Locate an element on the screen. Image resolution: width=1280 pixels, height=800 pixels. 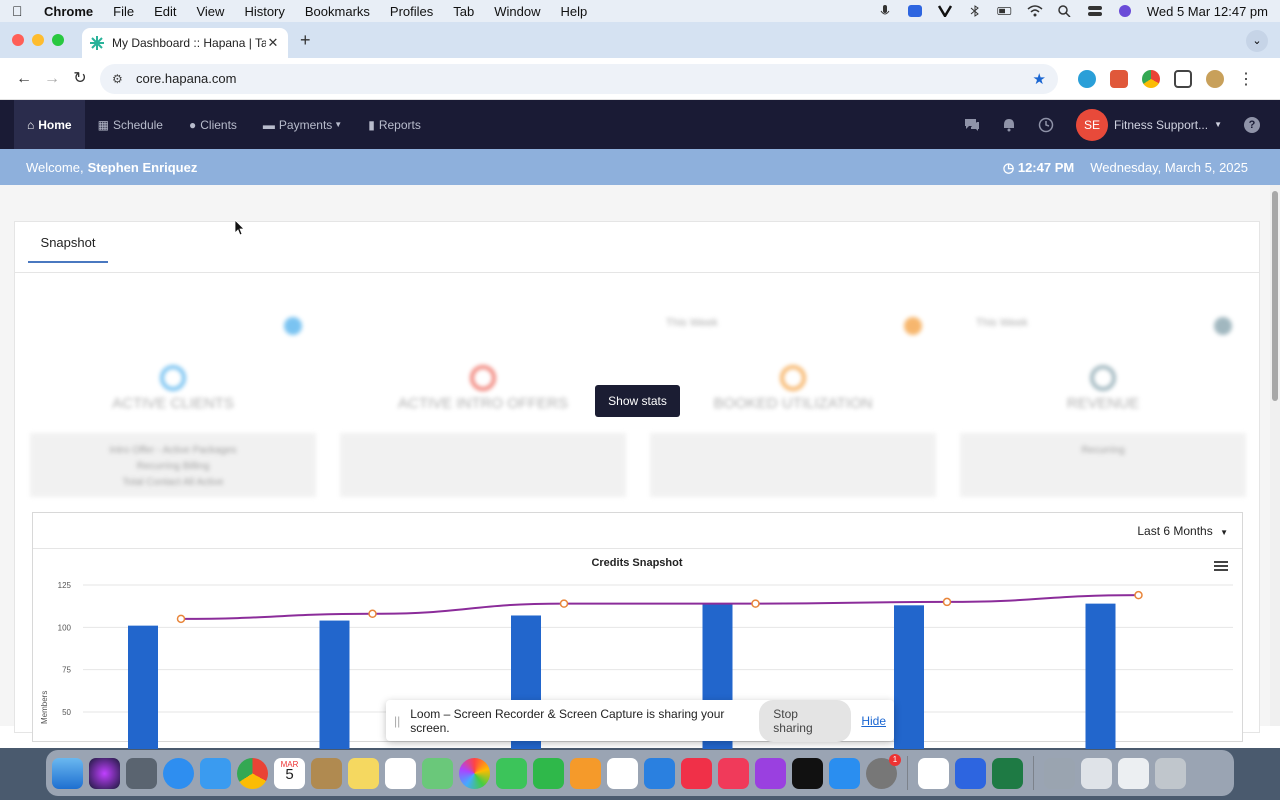
battery-icon is located at coordinates (1005, 11).